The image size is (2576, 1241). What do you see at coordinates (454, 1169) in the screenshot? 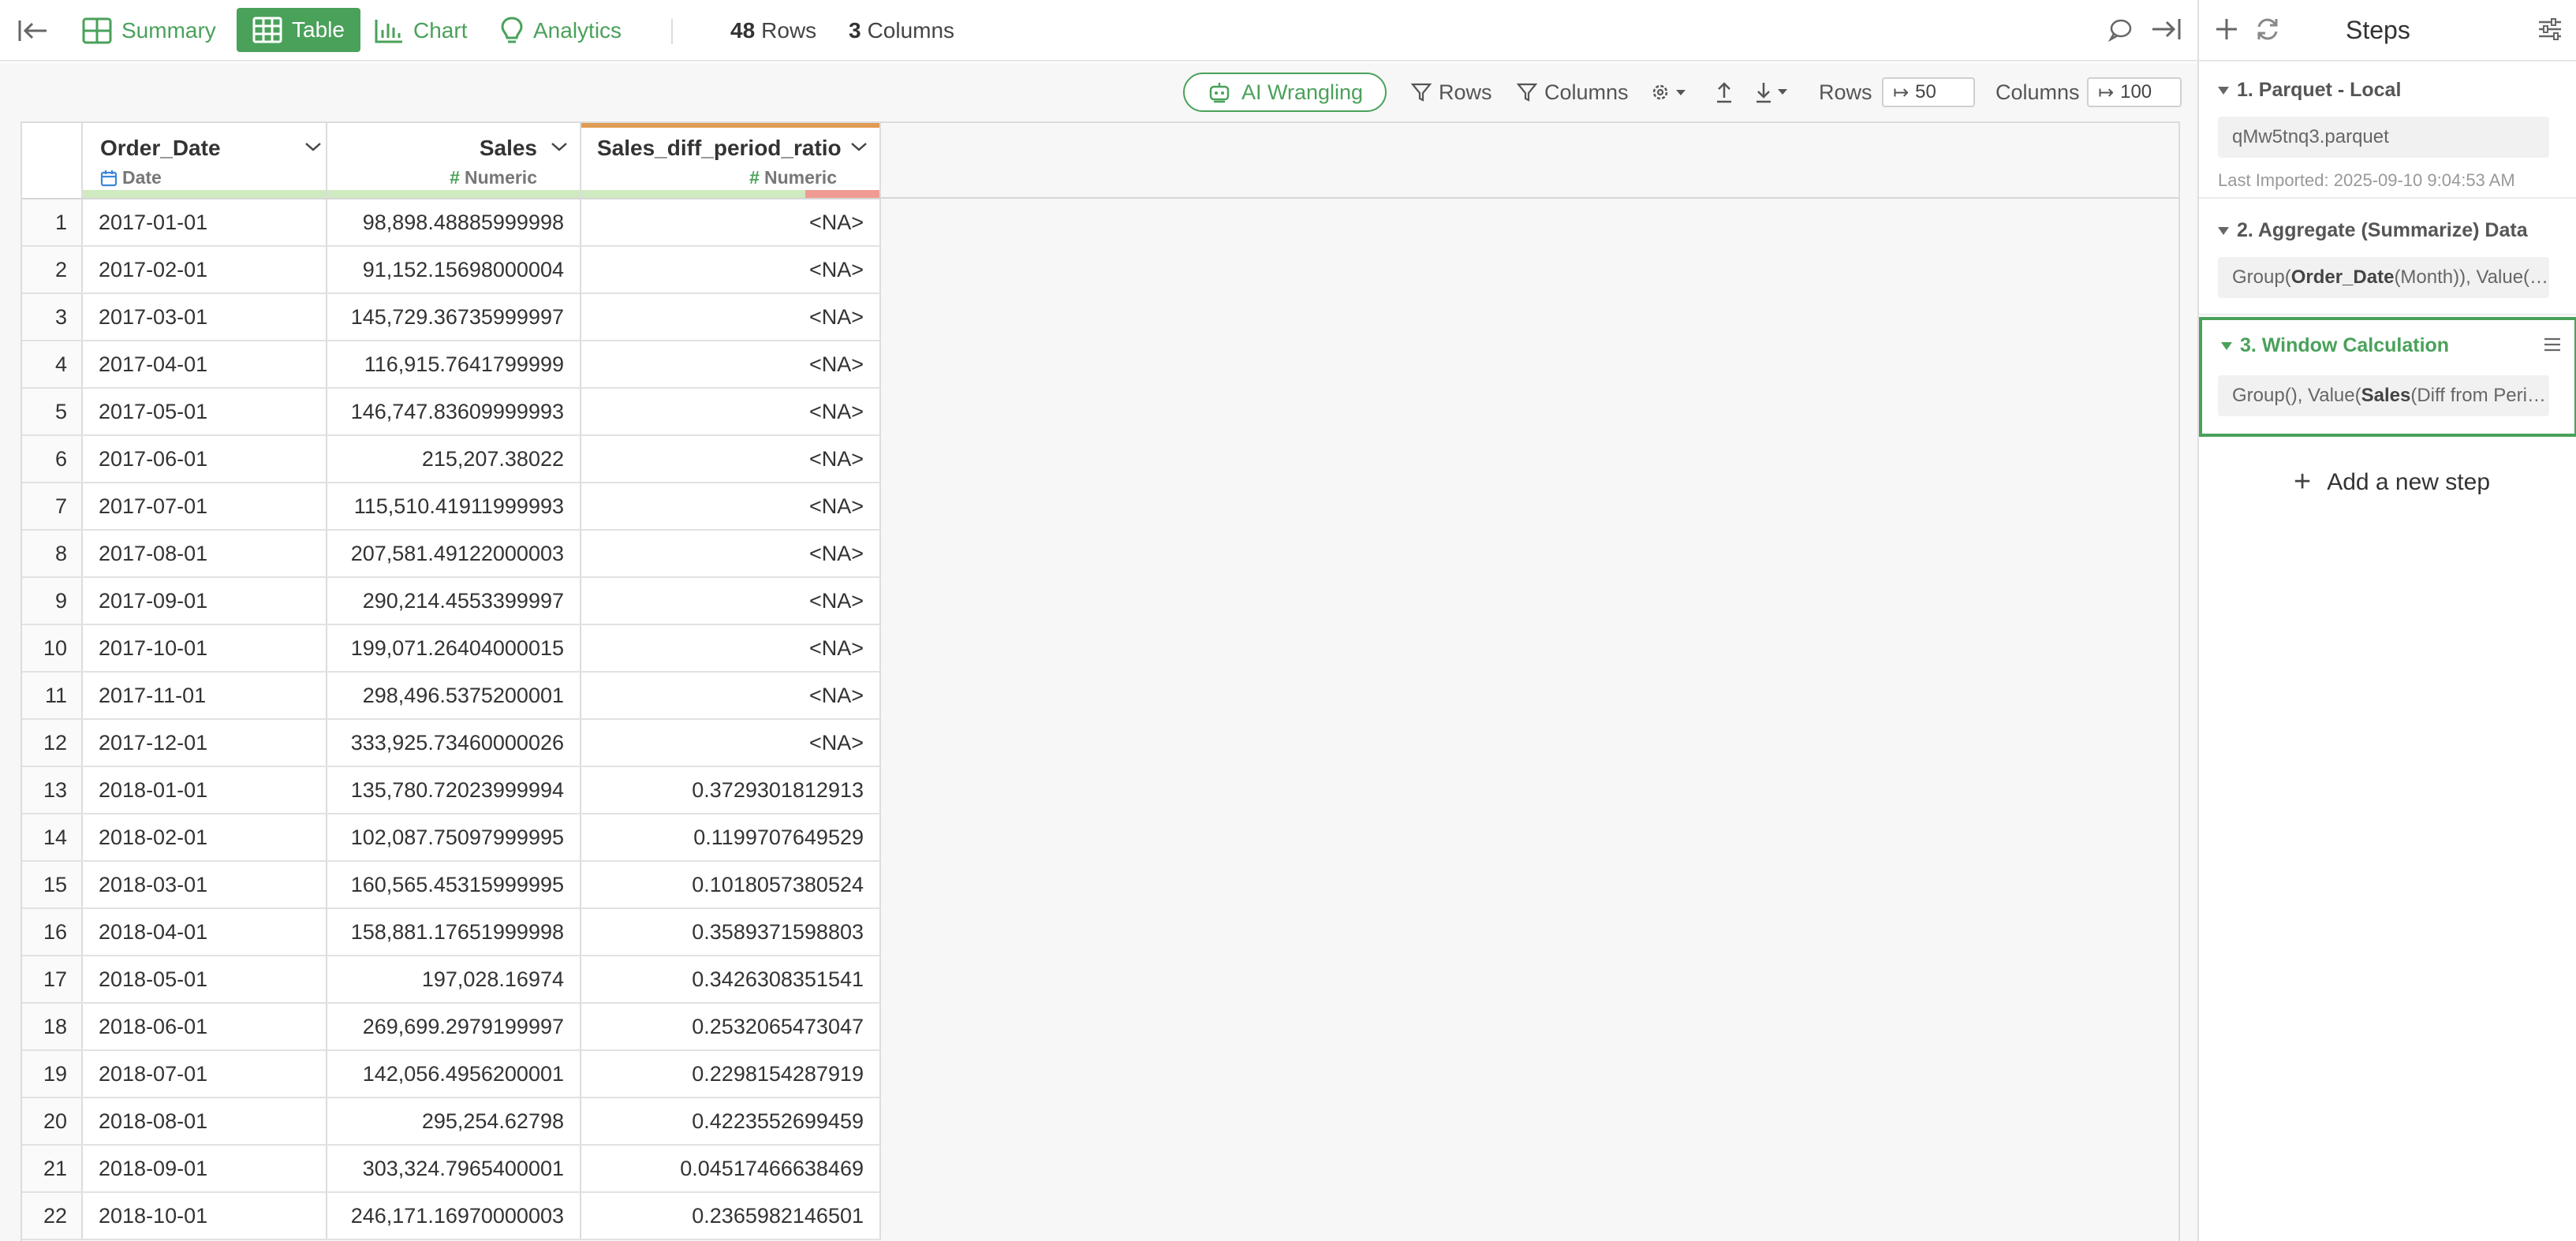
I see `sales-cell: 303,324.7965400001` at bounding box center [454, 1169].